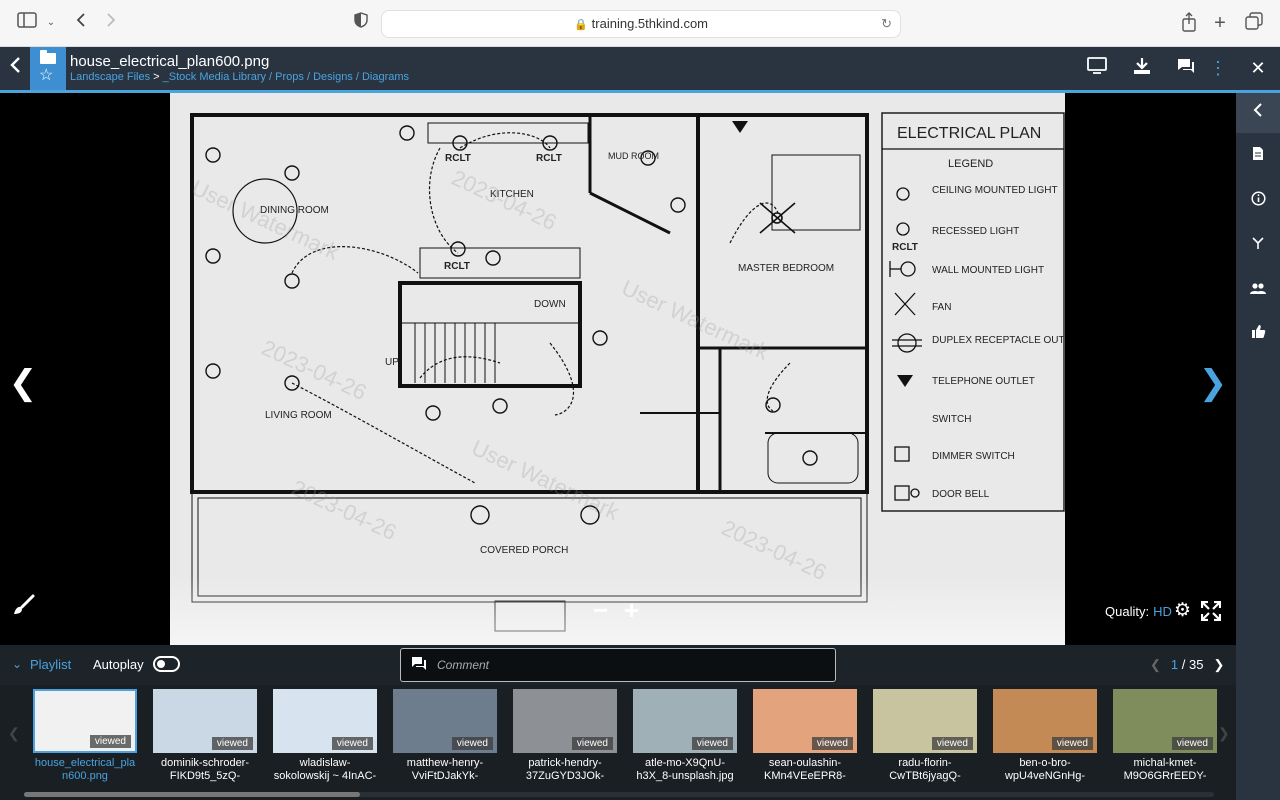 The width and height of the screenshot is (1280, 800). I want to click on right-rail, so click(1258, 446).